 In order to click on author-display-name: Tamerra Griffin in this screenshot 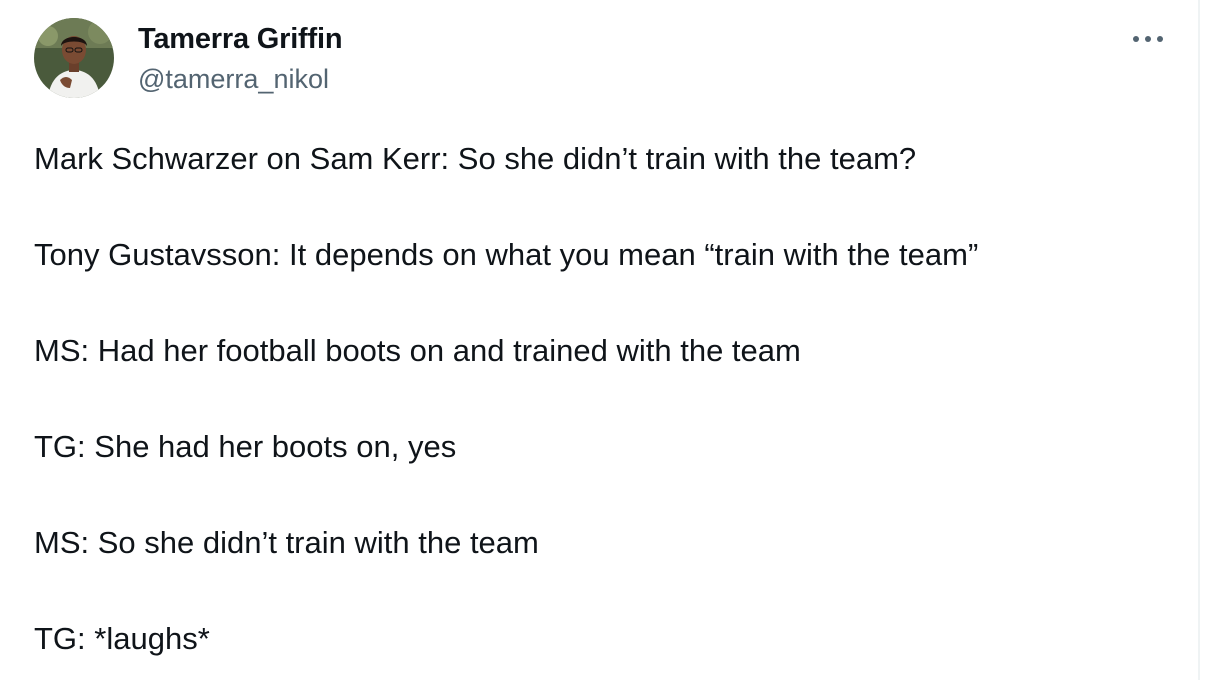, I will do `click(240, 39)`.